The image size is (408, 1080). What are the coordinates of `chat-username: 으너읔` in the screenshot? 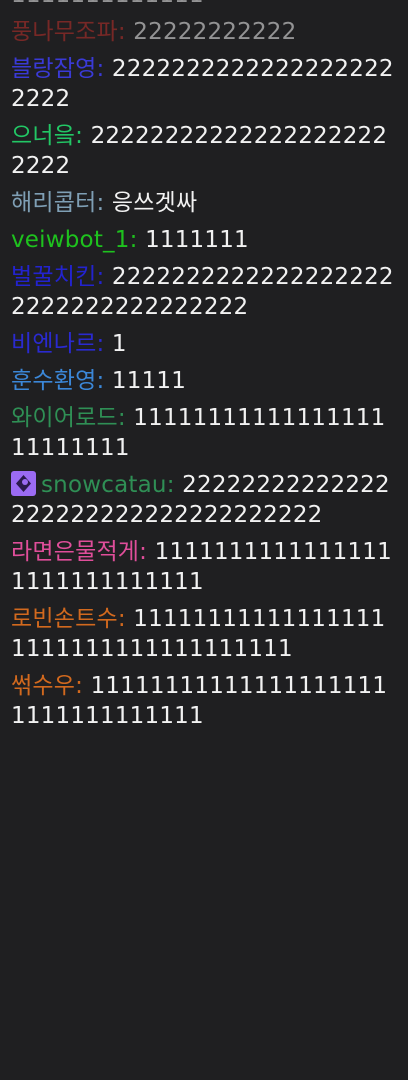 It's located at (43, 136).